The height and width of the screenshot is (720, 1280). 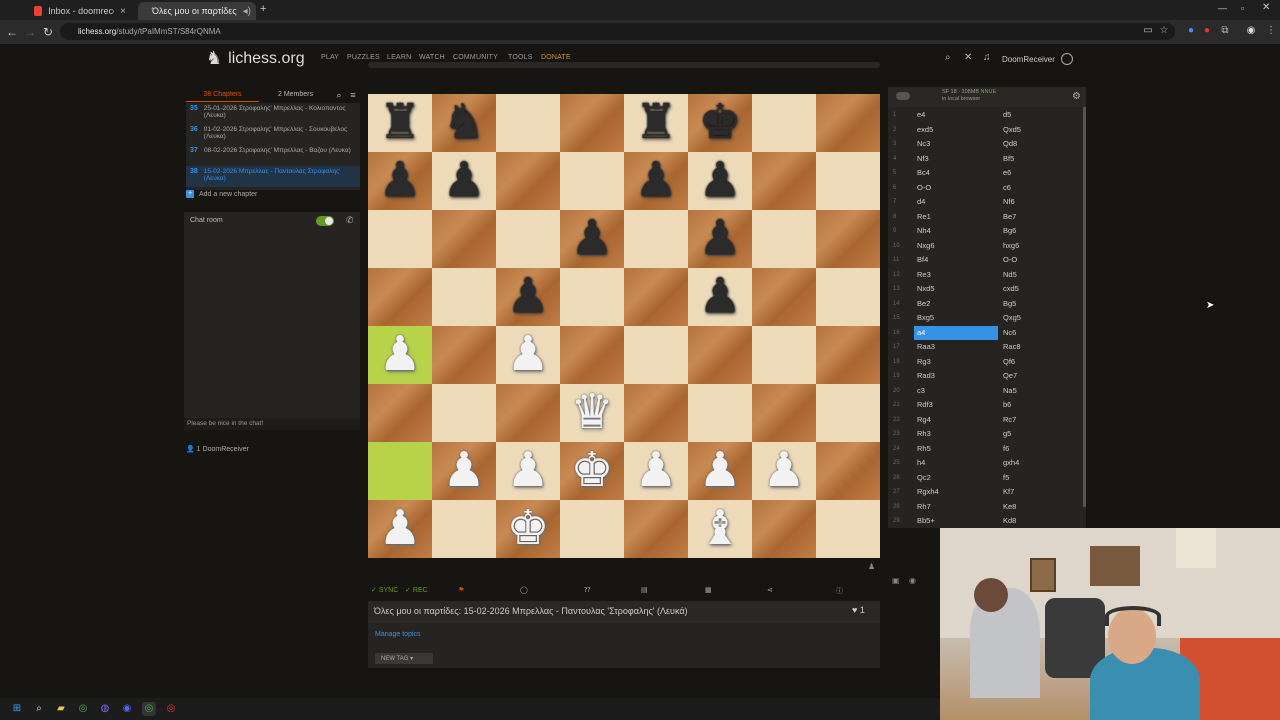 I want to click on square-h3, so click(x=848, y=413).